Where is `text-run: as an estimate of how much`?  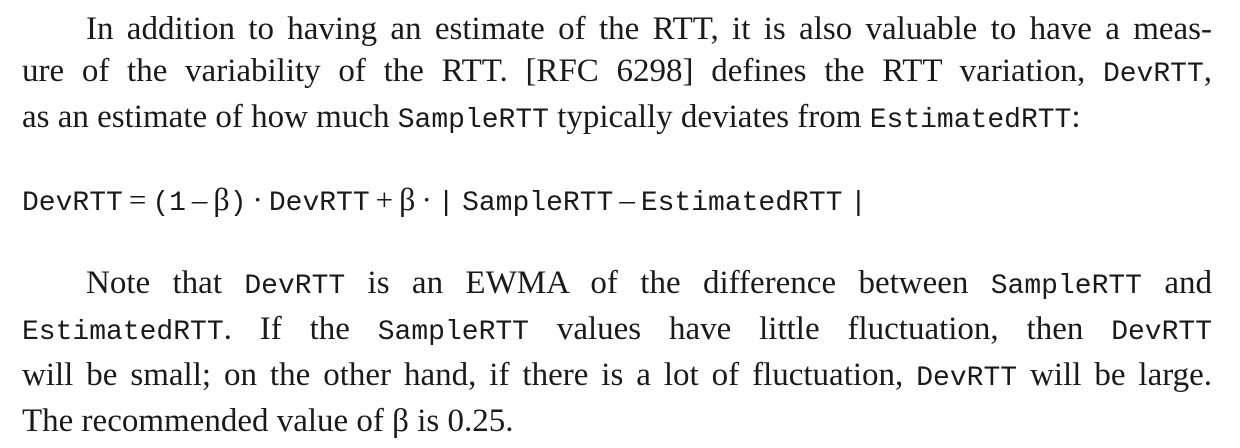
text-run: as an estimate of how much is located at coordinates (206, 117).